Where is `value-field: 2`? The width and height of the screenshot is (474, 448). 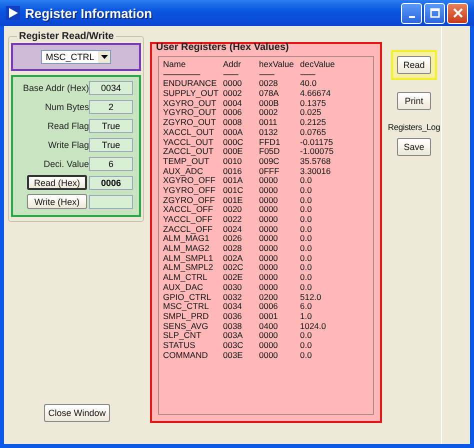
value-field: 2 is located at coordinates (111, 107).